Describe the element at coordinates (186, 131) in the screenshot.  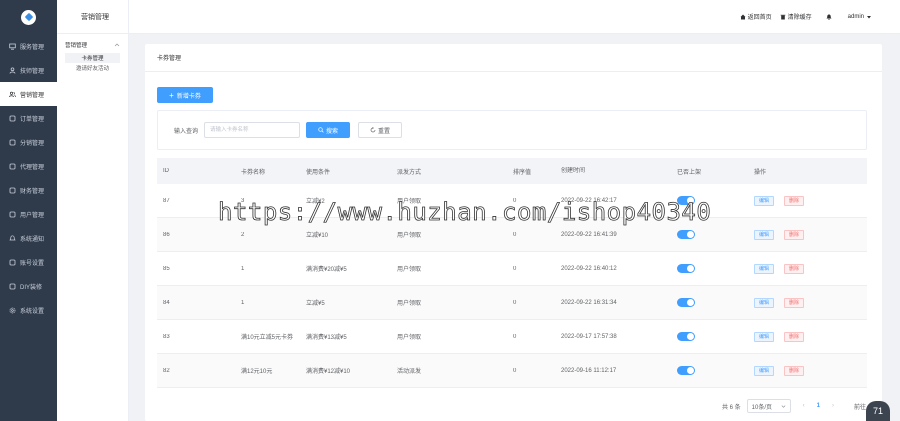
I see `search-label: 输入查询` at that location.